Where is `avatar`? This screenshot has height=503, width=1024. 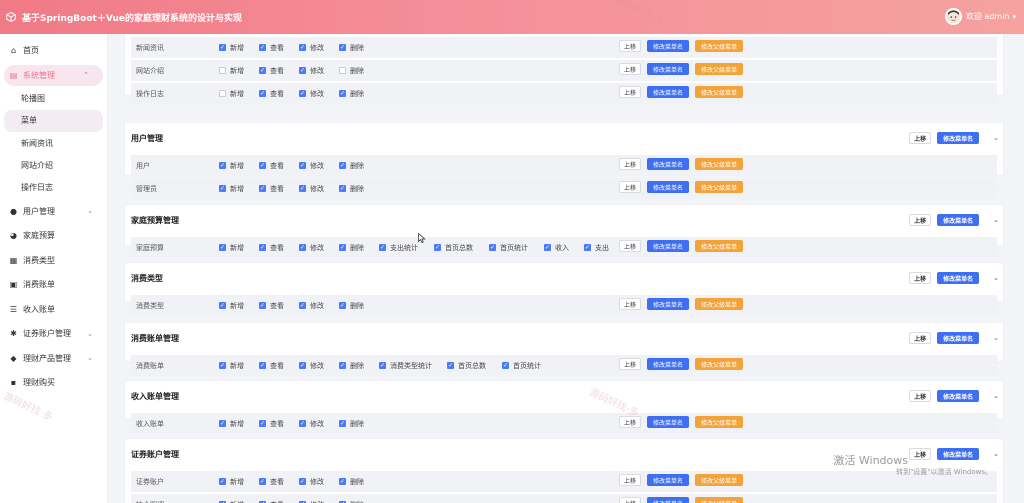 avatar is located at coordinates (953, 16).